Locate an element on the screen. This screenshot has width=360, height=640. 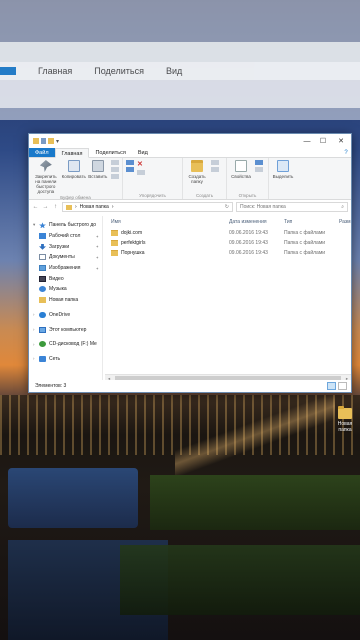
nav-item-label: Новая папка is located at coordinates (64, 300).